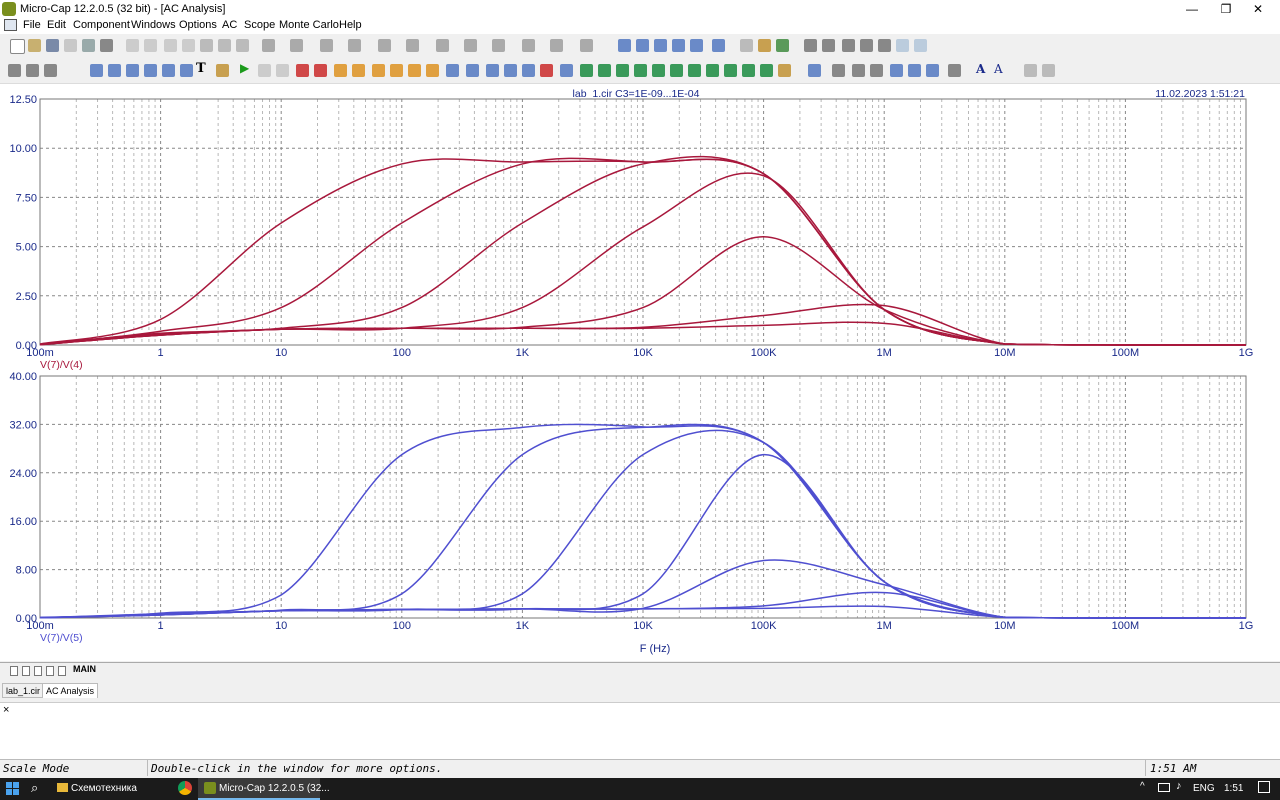  I want to click on run-icon: ▶, so click(244, 68).